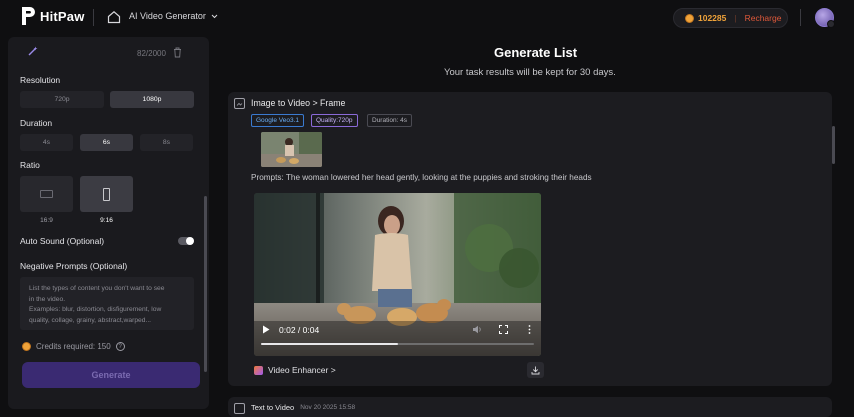 The width and height of the screenshot is (854, 417). Describe the element at coordinates (298, 103) in the screenshot. I see `task-title: Image to Video > Frame` at that location.